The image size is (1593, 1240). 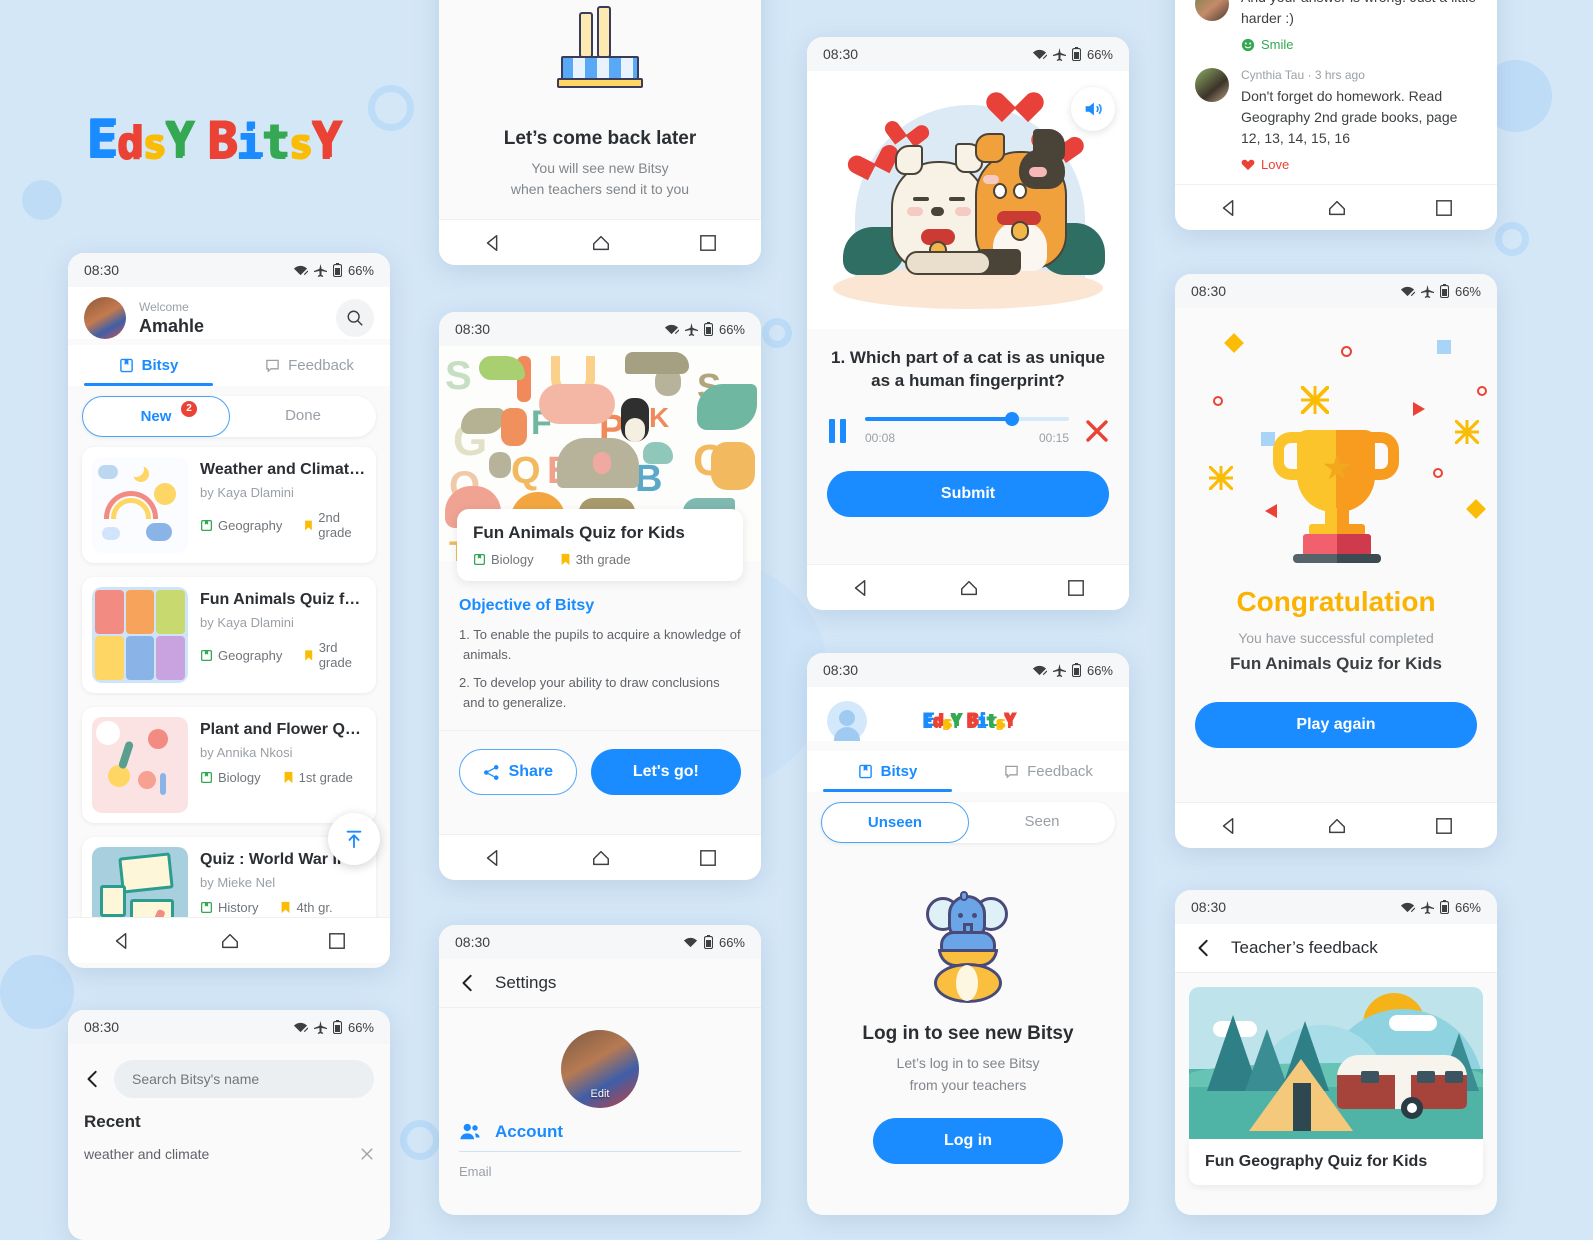 I want to click on status-time: 08:30, so click(x=841, y=670).